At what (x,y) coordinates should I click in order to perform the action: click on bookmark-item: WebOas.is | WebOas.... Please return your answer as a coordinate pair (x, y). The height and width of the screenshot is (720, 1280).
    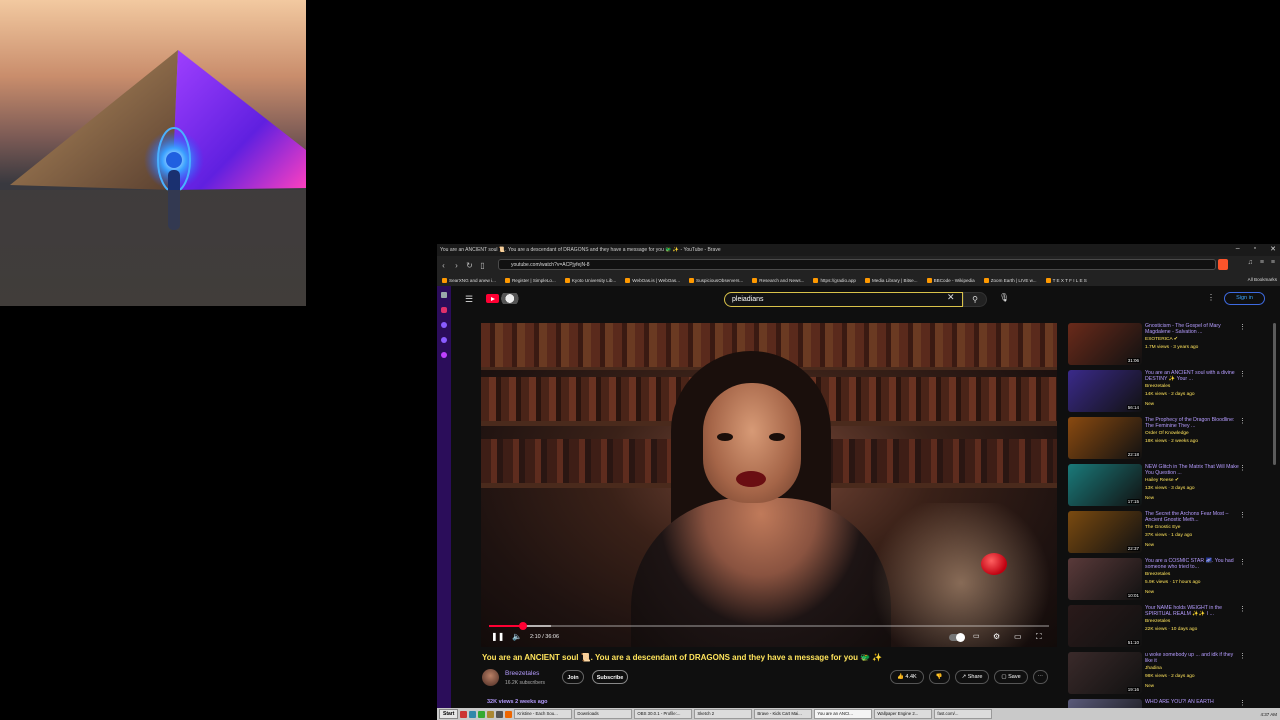
    Looking at the image, I should click on (652, 280).